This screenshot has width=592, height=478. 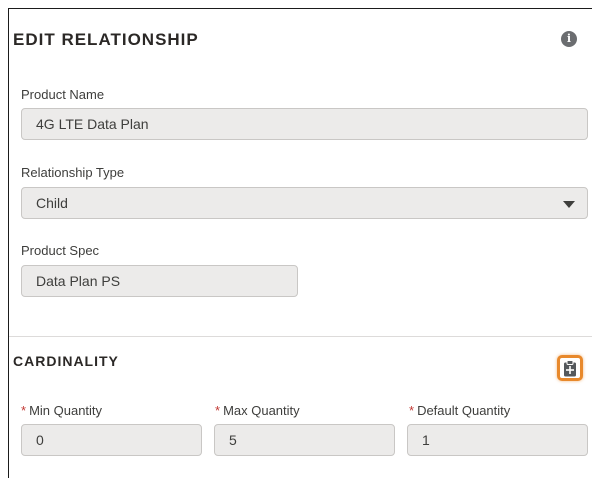 I want to click on section-divider, so click(x=300, y=336).